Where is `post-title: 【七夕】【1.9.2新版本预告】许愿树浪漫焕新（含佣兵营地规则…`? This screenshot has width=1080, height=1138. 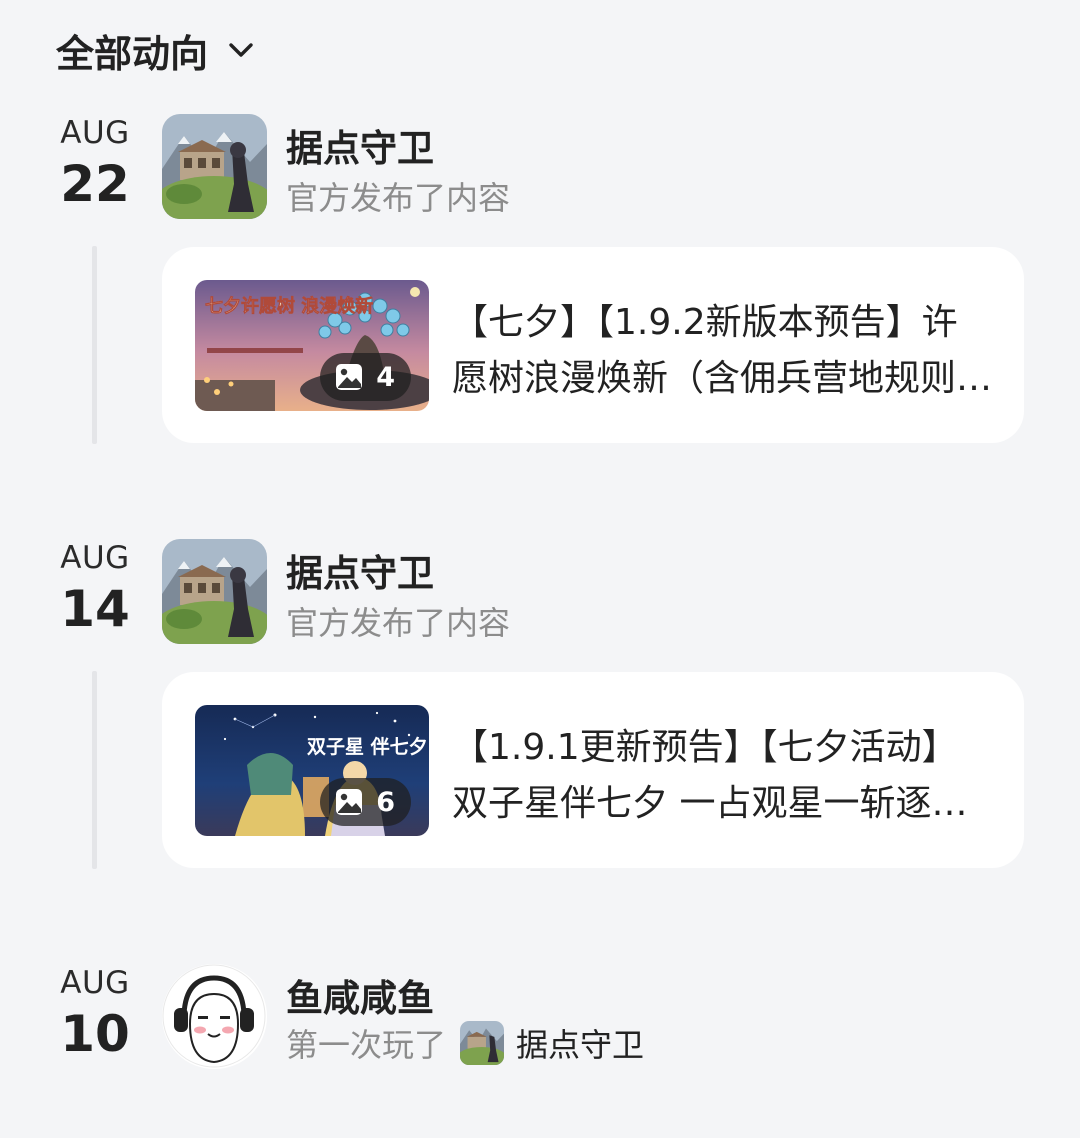
post-title: 【七夕】【1.9.2新版本预告】许愿树浪漫焕新（含佣兵营地规则… is located at coordinates (722, 350).